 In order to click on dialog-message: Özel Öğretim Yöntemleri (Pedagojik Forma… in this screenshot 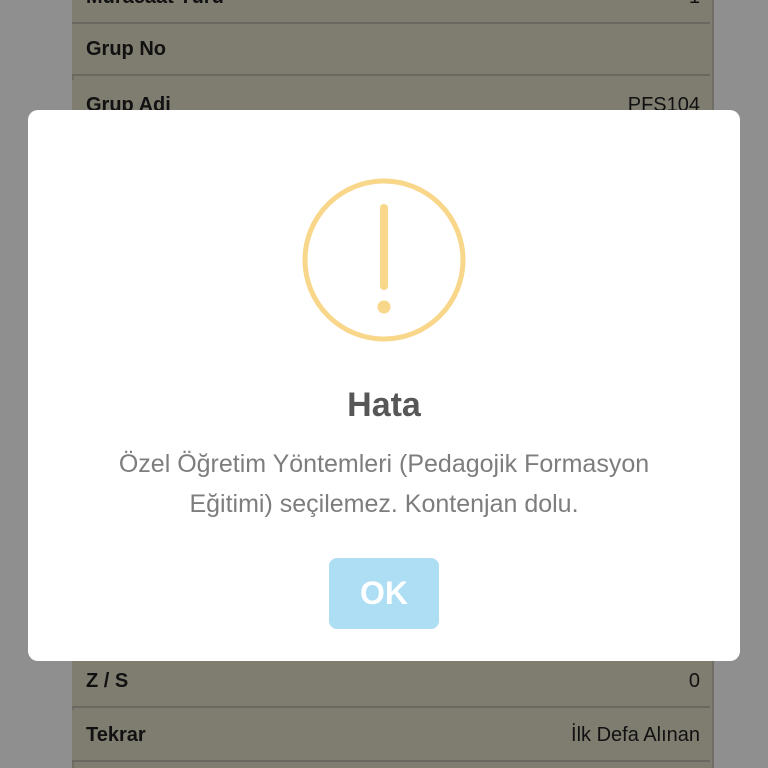, I will do `click(384, 484)`.